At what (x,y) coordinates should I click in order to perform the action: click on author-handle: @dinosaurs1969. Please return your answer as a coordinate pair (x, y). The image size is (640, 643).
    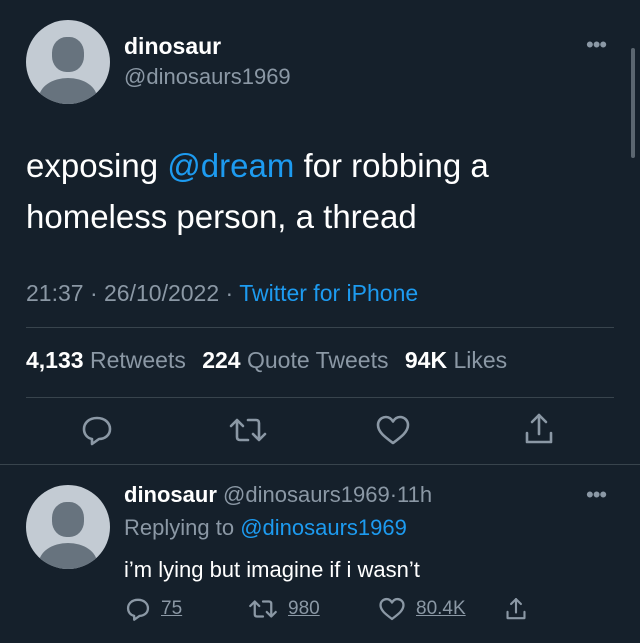
    Looking at the image, I should click on (207, 77).